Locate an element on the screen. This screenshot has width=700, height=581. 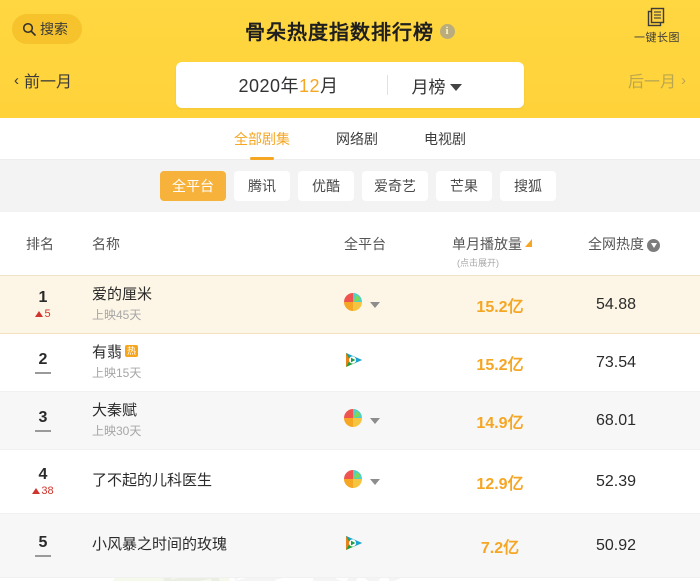
rank-number: 5 is located at coordinates (43, 542).